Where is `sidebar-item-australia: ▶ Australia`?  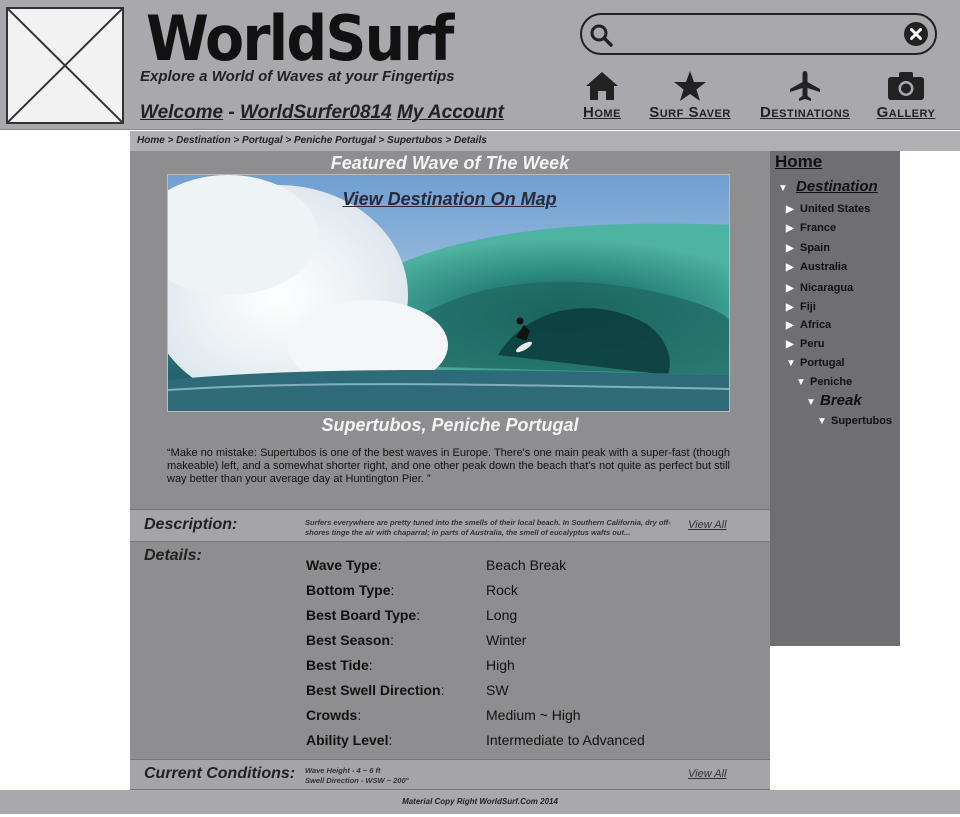 sidebar-item-australia: ▶ Australia is located at coordinates (816, 267).